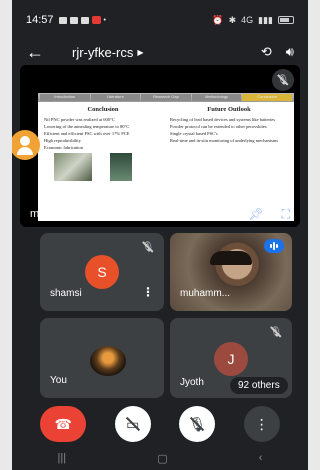  I want to click on more-options-button: ⋮, so click(261, 424).